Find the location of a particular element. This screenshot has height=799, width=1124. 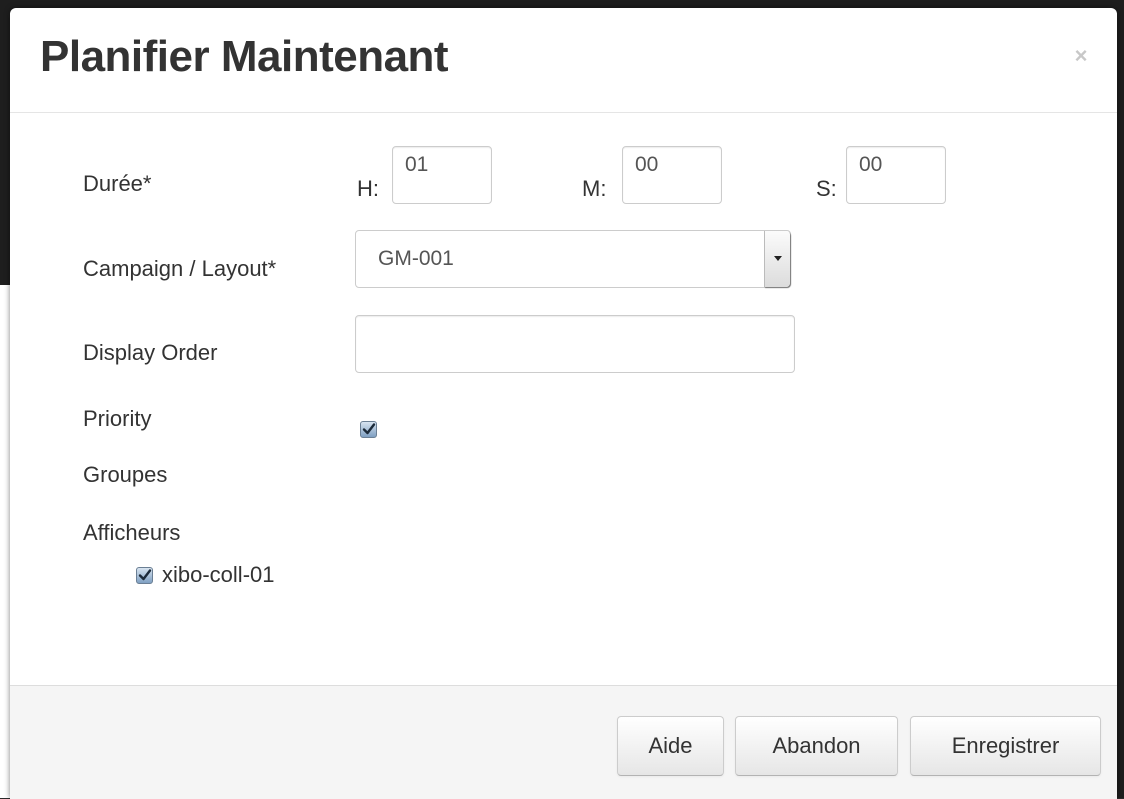

save-button: Enregistrer is located at coordinates (1005, 746).